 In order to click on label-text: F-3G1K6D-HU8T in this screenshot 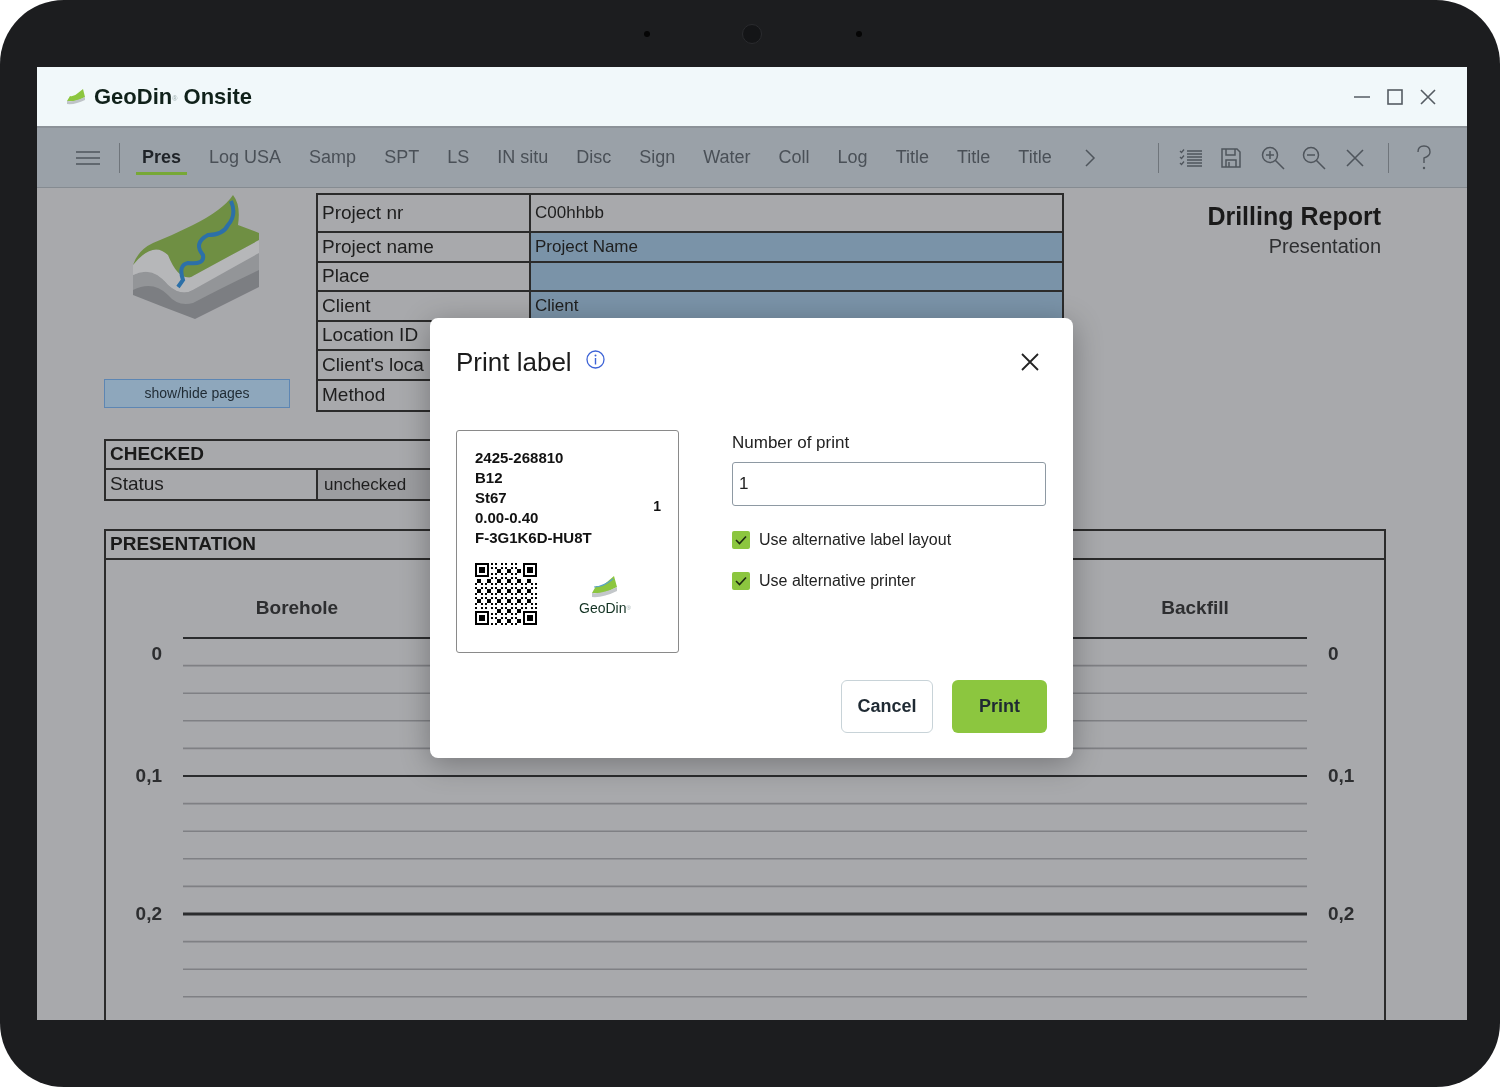, I will do `click(533, 538)`.